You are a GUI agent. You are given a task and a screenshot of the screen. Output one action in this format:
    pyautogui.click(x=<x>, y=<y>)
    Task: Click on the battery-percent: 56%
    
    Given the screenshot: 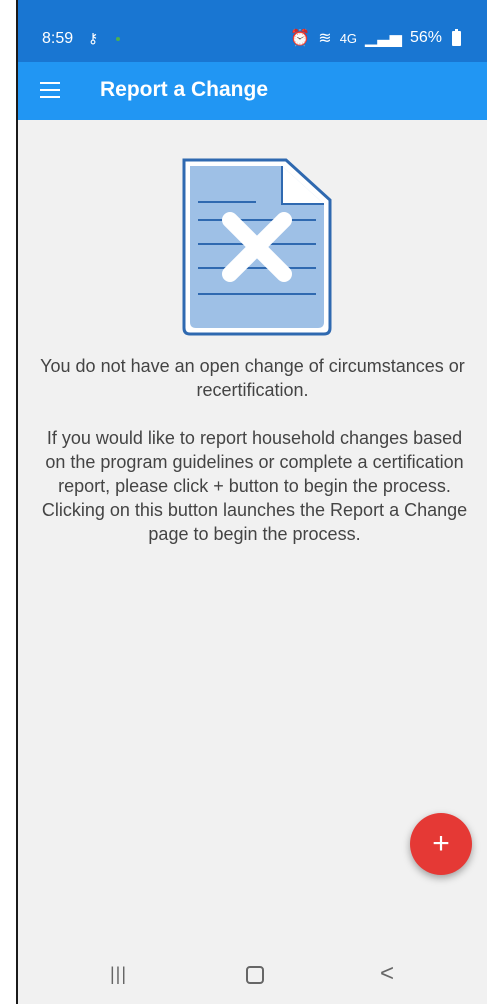 What is the action you would take?
    pyautogui.click(x=425, y=37)
    